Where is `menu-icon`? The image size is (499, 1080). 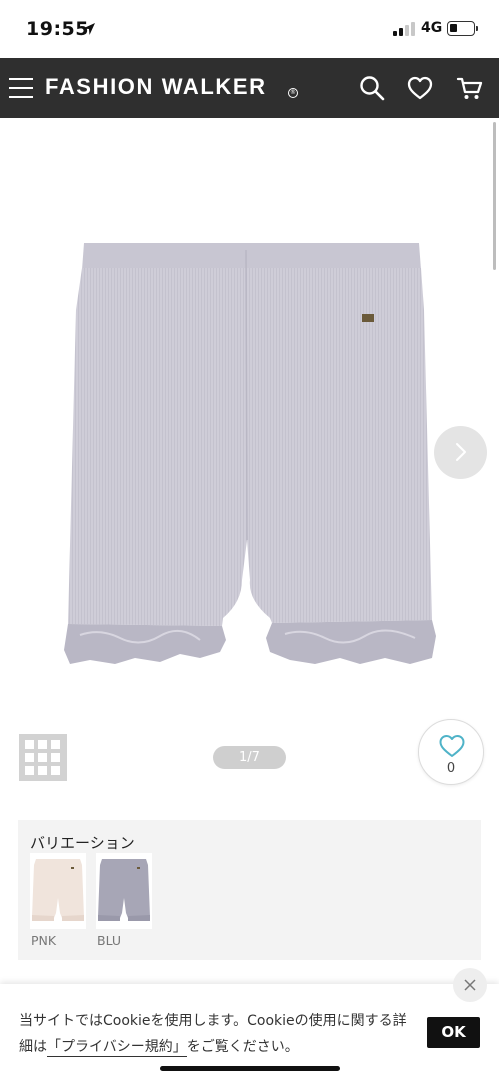 menu-icon is located at coordinates (21, 88).